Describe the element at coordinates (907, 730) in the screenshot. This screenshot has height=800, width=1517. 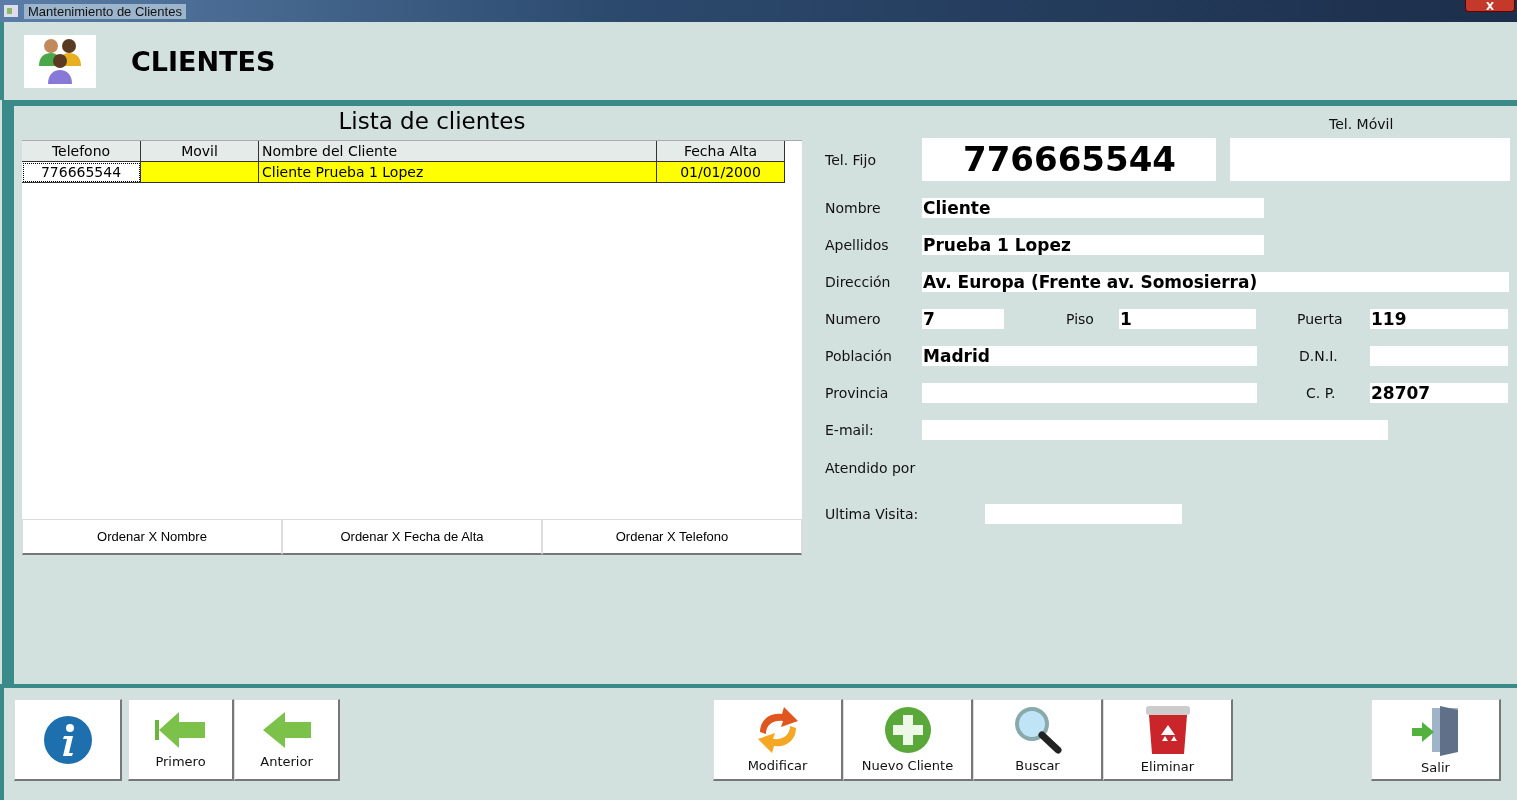
I see `plus-circle-icon` at that location.